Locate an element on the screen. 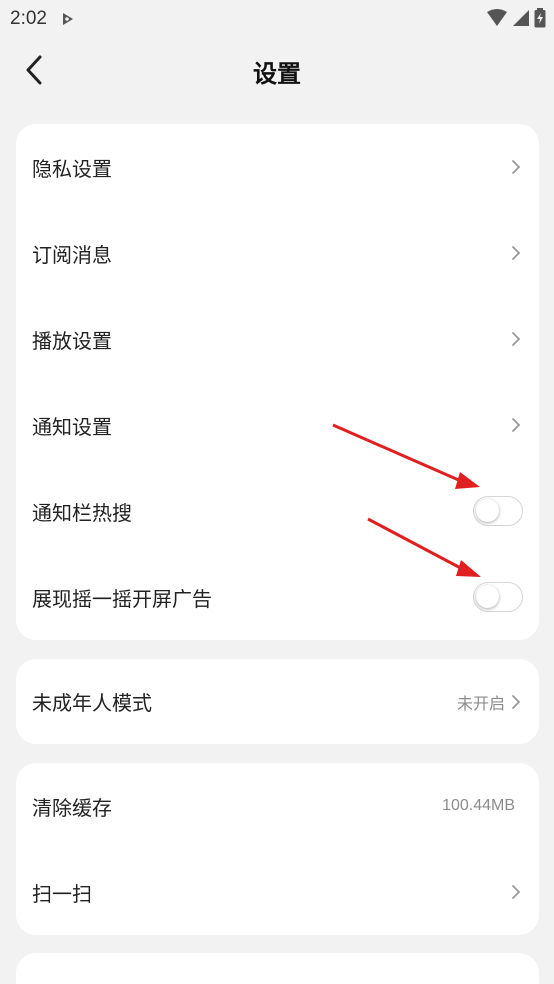 Image resolution: width=554 pixels, height=984 pixels. settings-item-label: 扫一扫 is located at coordinates (62, 893).